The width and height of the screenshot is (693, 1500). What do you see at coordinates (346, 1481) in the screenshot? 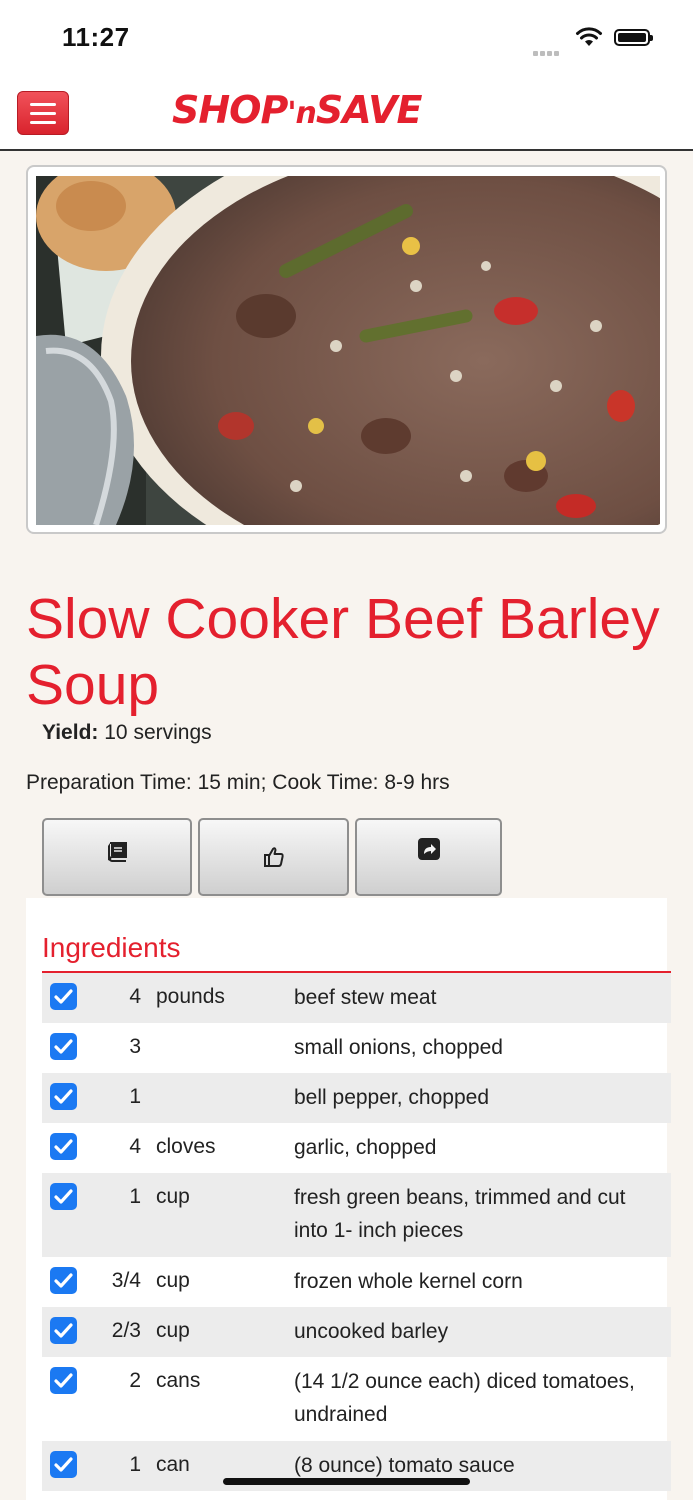
I see `home-indicator` at bounding box center [346, 1481].